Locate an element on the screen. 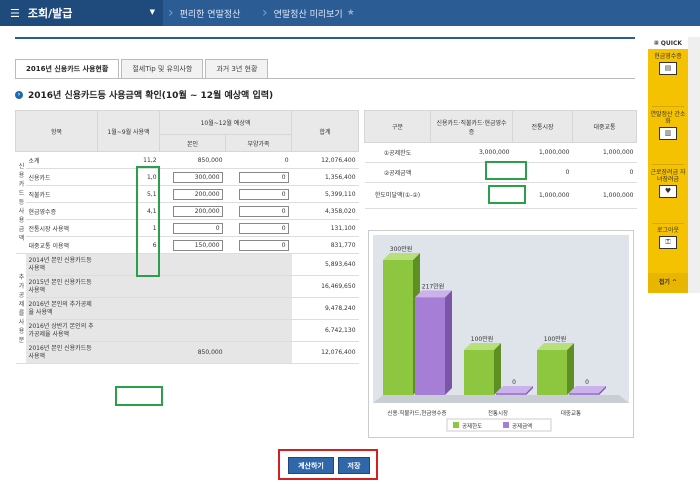 This screenshot has width=700, height=484. quick-simplified: 연말정산 간소화 ▥ is located at coordinates (668, 125).